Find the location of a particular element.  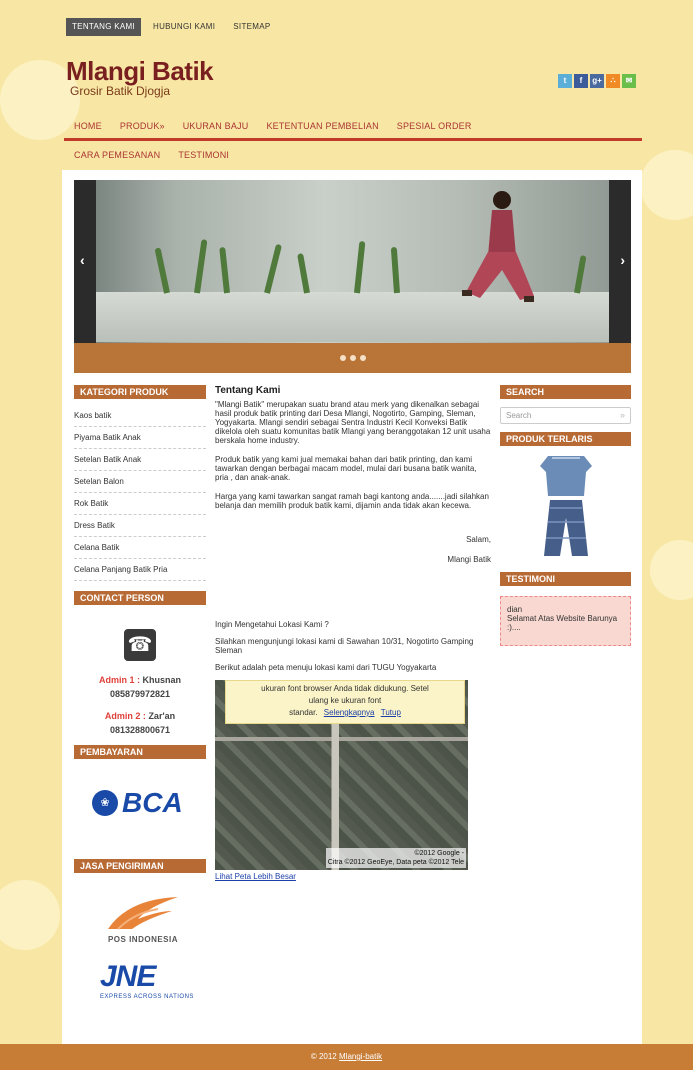

site-brand: Mlangi Batik Grosir Batik Djogja is located at coordinates (140, 78).